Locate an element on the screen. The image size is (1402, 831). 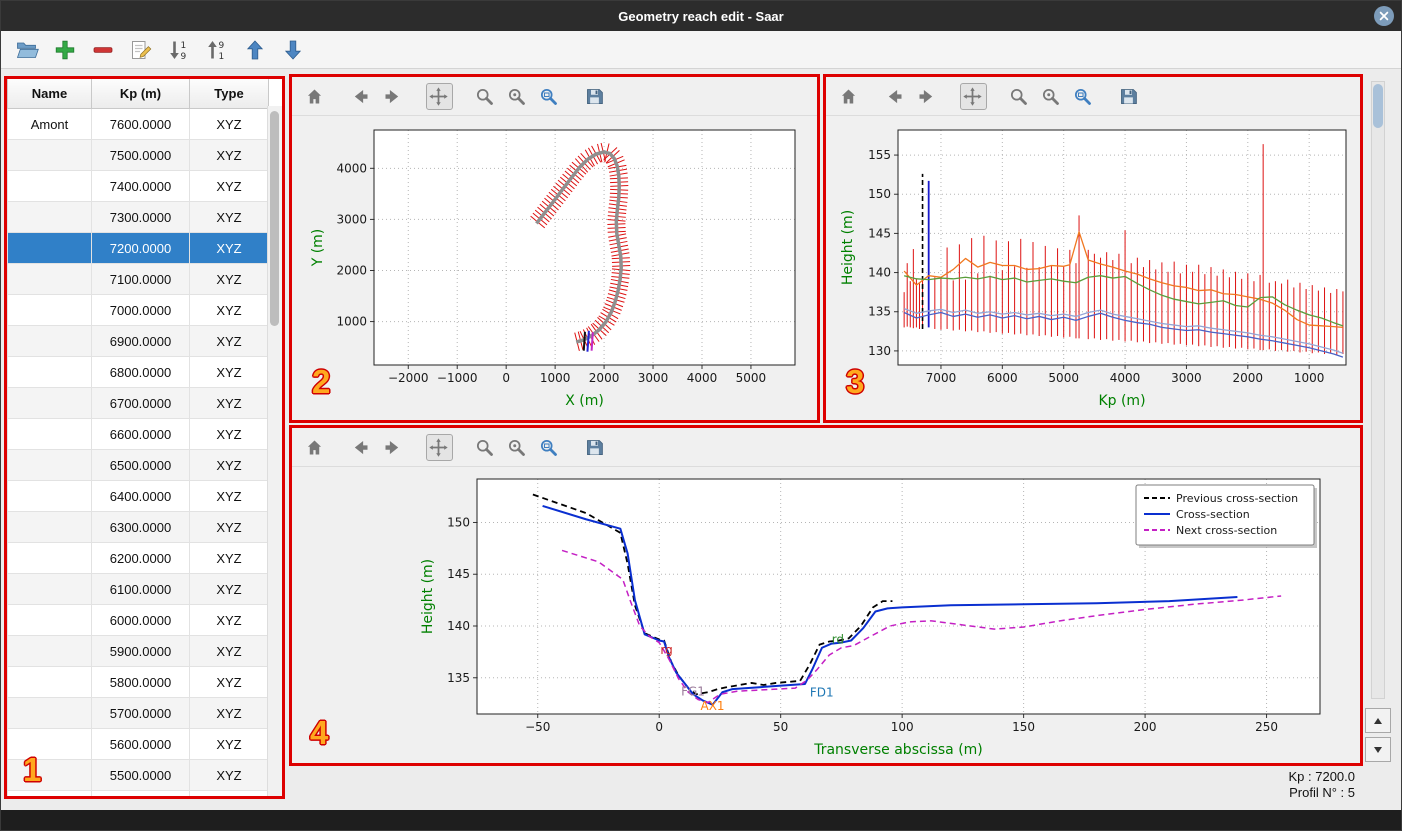
cell-kp: 5500.0000 is located at coordinates (140, 775).